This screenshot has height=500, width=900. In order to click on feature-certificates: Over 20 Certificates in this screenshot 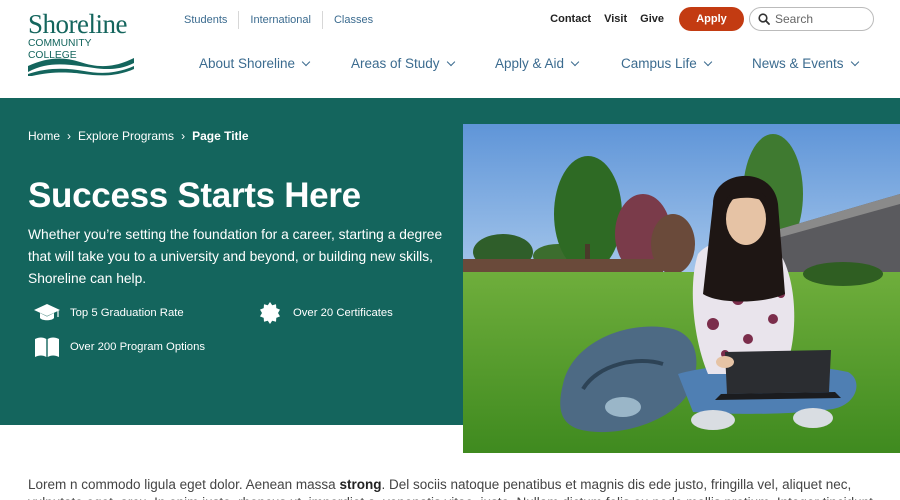, I will do `click(324, 313)`.